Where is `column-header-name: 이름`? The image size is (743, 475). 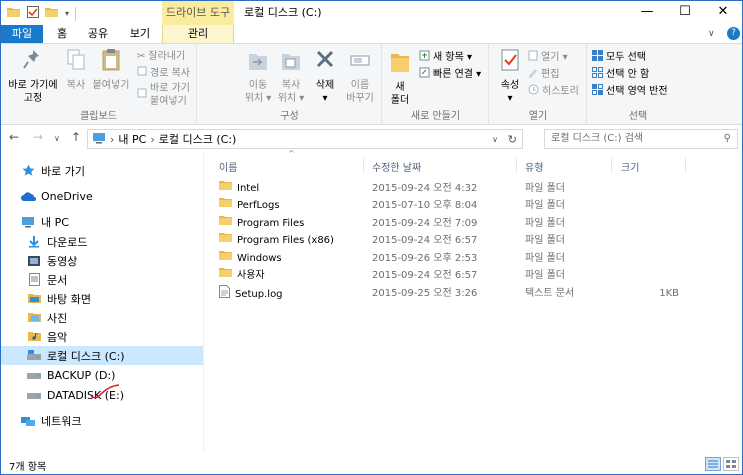
column-header-name: 이름 is located at coordinates (228, 166).